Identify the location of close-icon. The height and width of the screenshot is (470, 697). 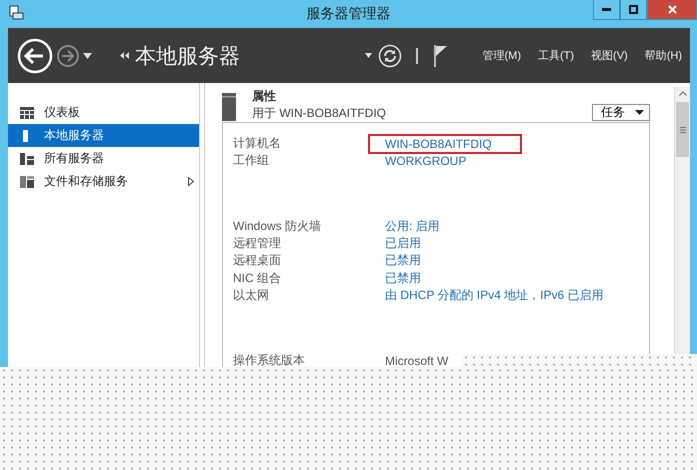
(672, 9).